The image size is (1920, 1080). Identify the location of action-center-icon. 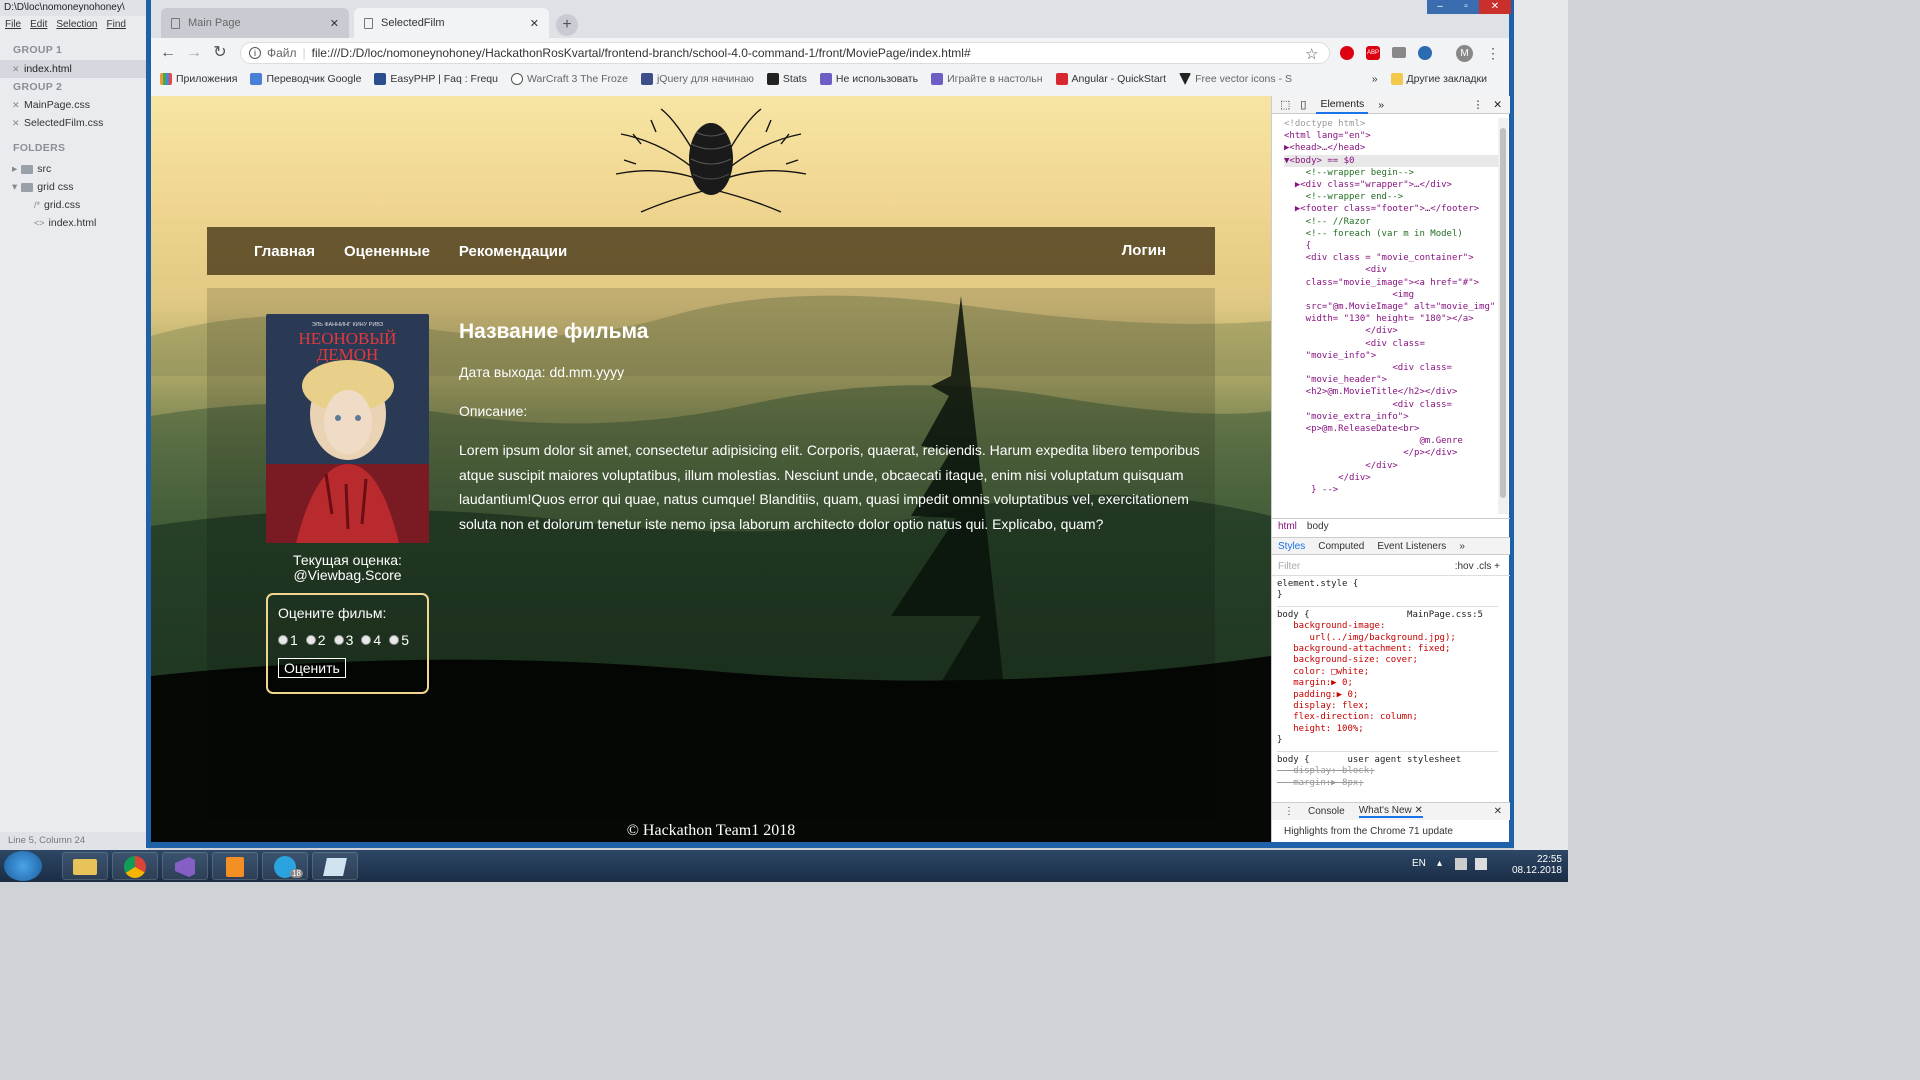
(1481, 864).